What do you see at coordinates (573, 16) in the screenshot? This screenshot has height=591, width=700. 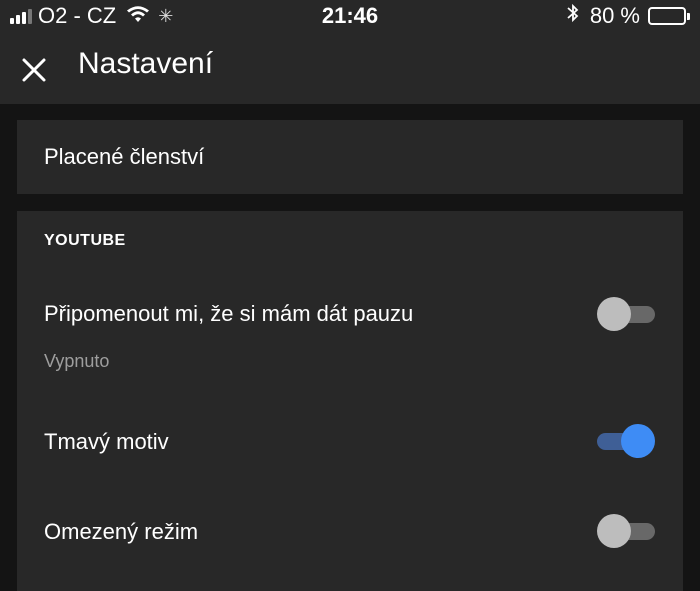 I see `bluetooth-icon` at bounding box center [573, 16].